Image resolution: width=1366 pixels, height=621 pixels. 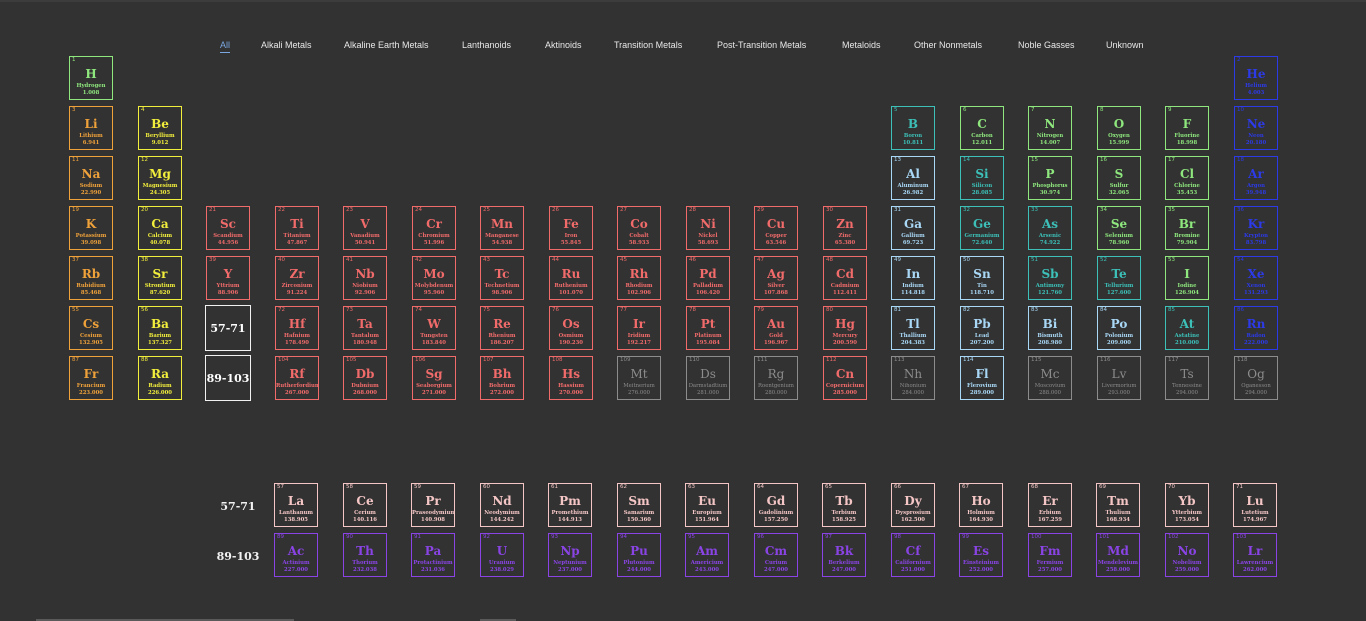 What do you see at coordinates (502, 505) in the screenshot?
I see `element-tile-neodymium: 60 Nd Neodymium 144.242` at bounding box center [502, 505].